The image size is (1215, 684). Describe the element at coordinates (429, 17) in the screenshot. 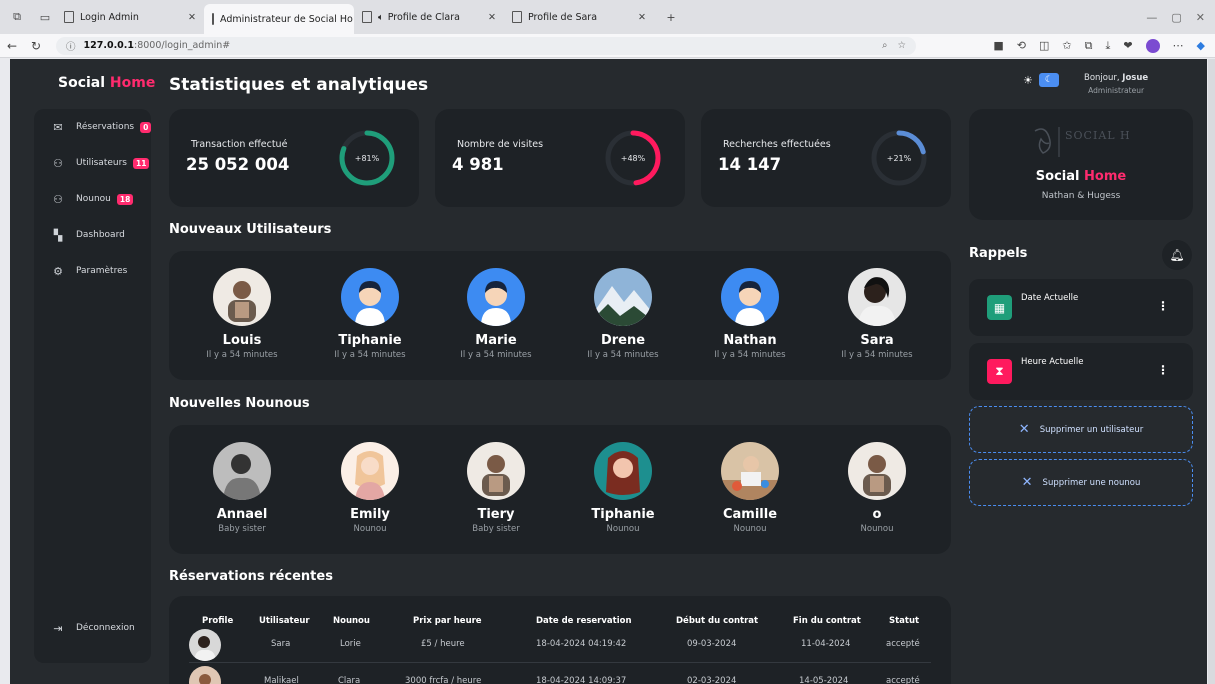

I see `tab-profile-clara: 🔈︎ Profile de Clara ✕` at that location.